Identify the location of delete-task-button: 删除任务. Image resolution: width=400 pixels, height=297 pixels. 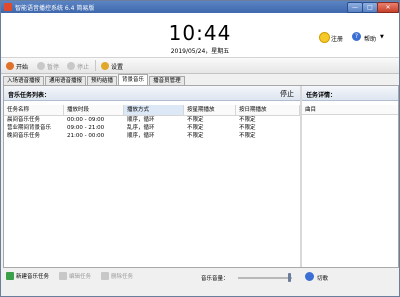
(117, 276).